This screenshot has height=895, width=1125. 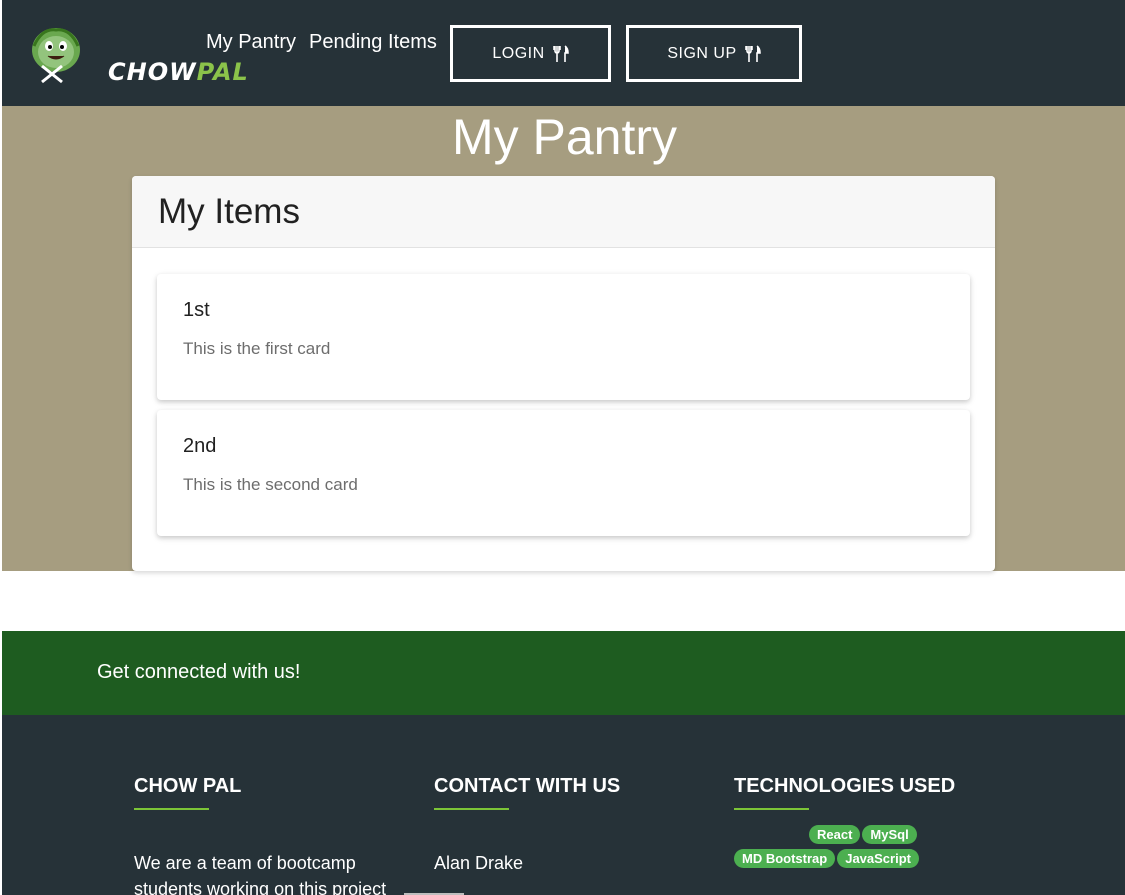 What do you see at coordinates (563, 337) in the screenshot?
I see `item-card: 1st This is the first card` at bounding box center [563, 337].